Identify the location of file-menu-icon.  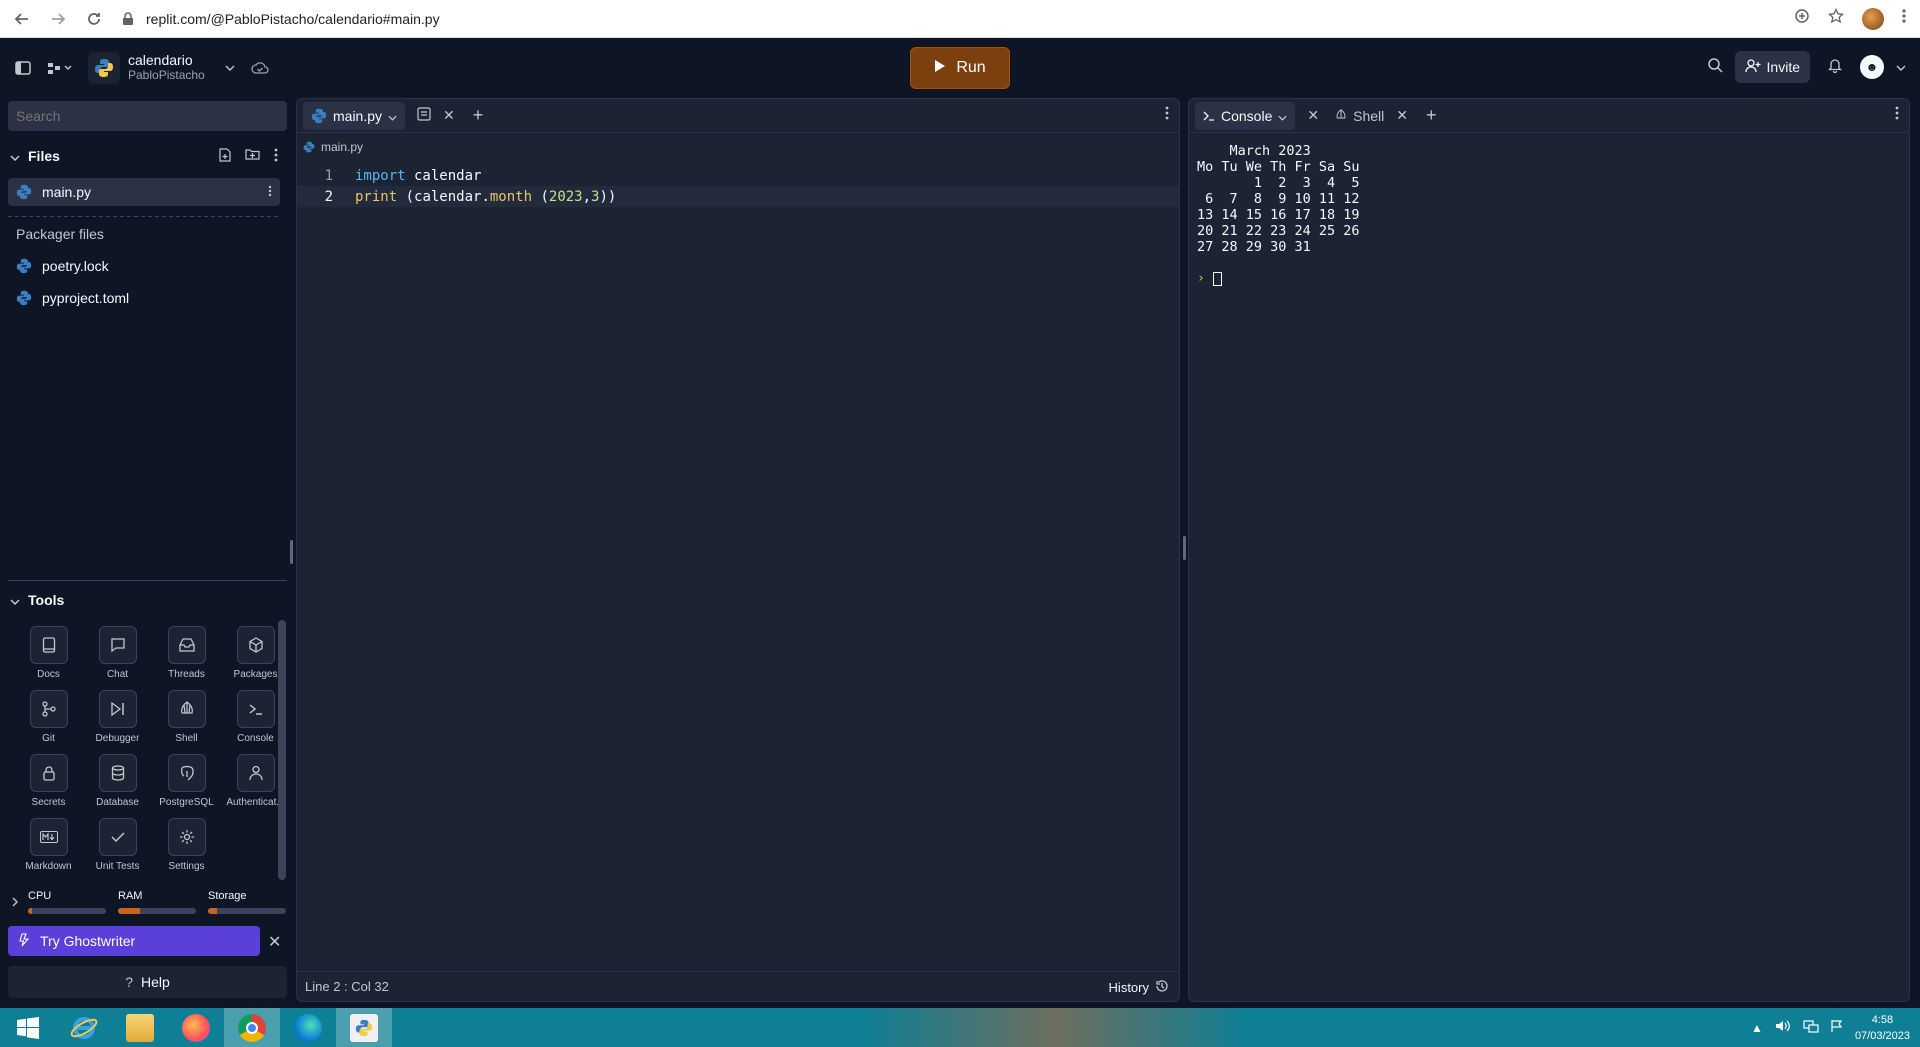
(270, 192).